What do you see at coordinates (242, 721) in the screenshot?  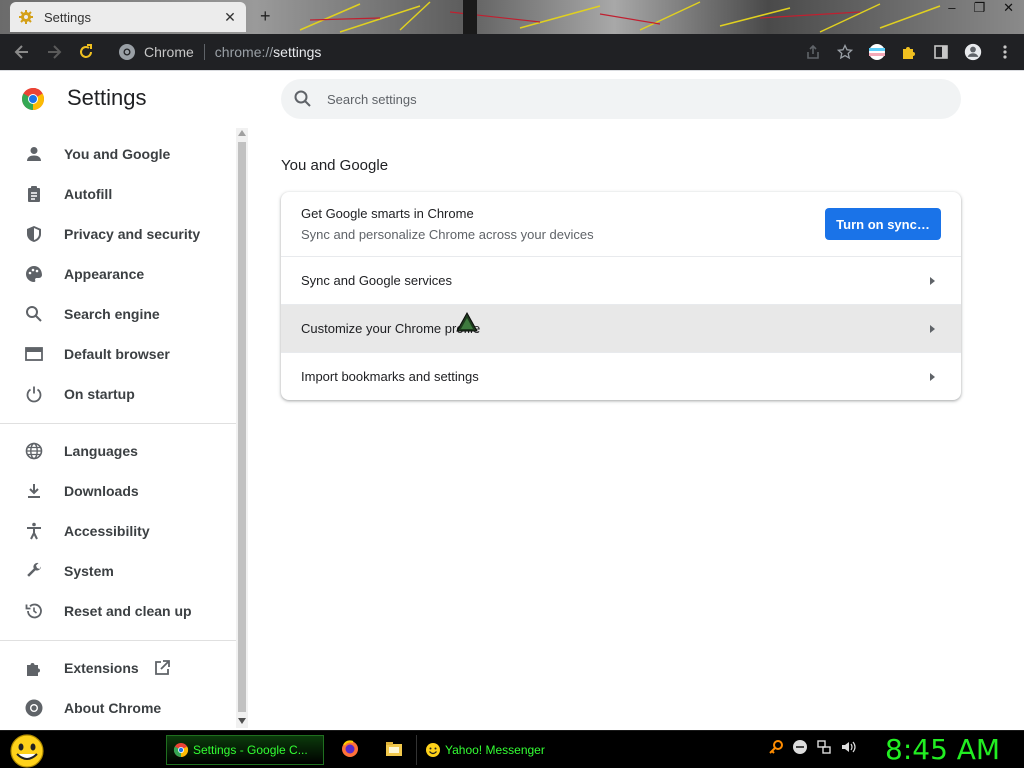 I see `scroll-down-arrow-icon` at bounding box center [242, 721].